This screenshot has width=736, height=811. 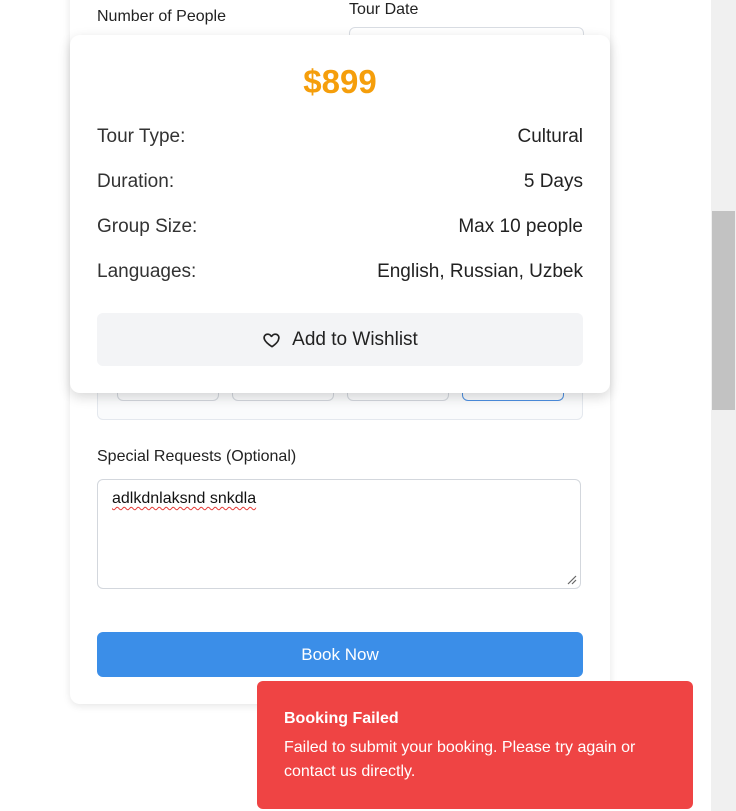 I want to click on special-requests-textarea: adlkdnlaksnd snkdla, so click(x=339, y=534).